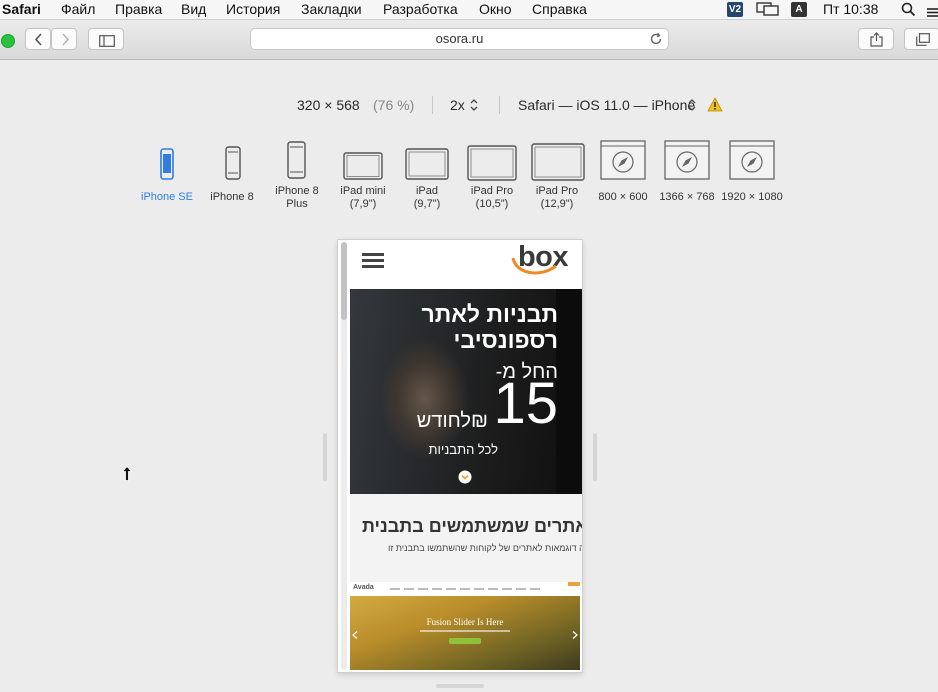  I want to click on hero-title-line1: תבניות לאתר, so click(489, 314).